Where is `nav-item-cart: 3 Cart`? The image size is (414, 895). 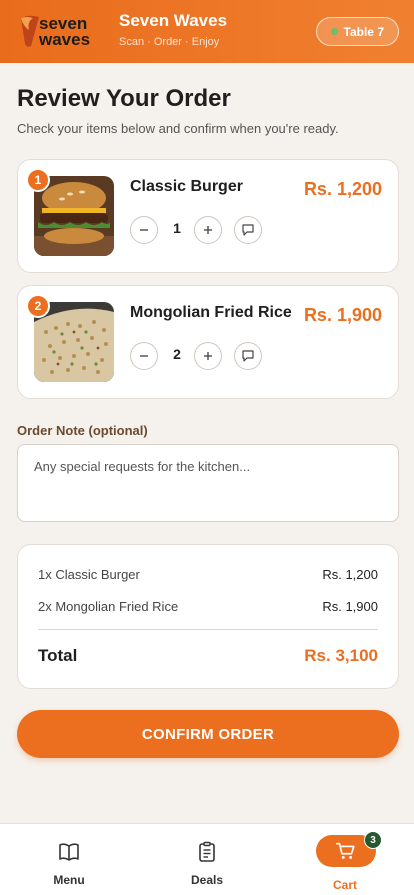
nav-item-cart: 3 Cart is located at coordinates (345, 859).